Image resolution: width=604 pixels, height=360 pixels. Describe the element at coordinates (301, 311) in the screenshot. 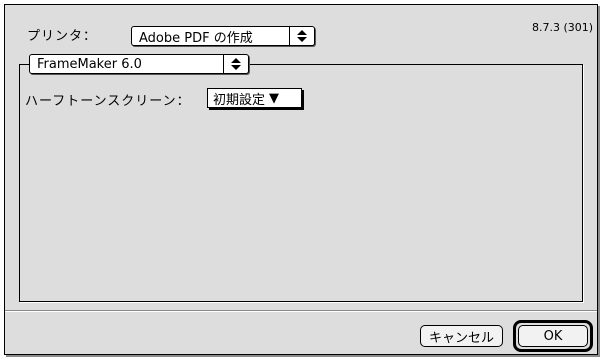

I see `separator` at that location.